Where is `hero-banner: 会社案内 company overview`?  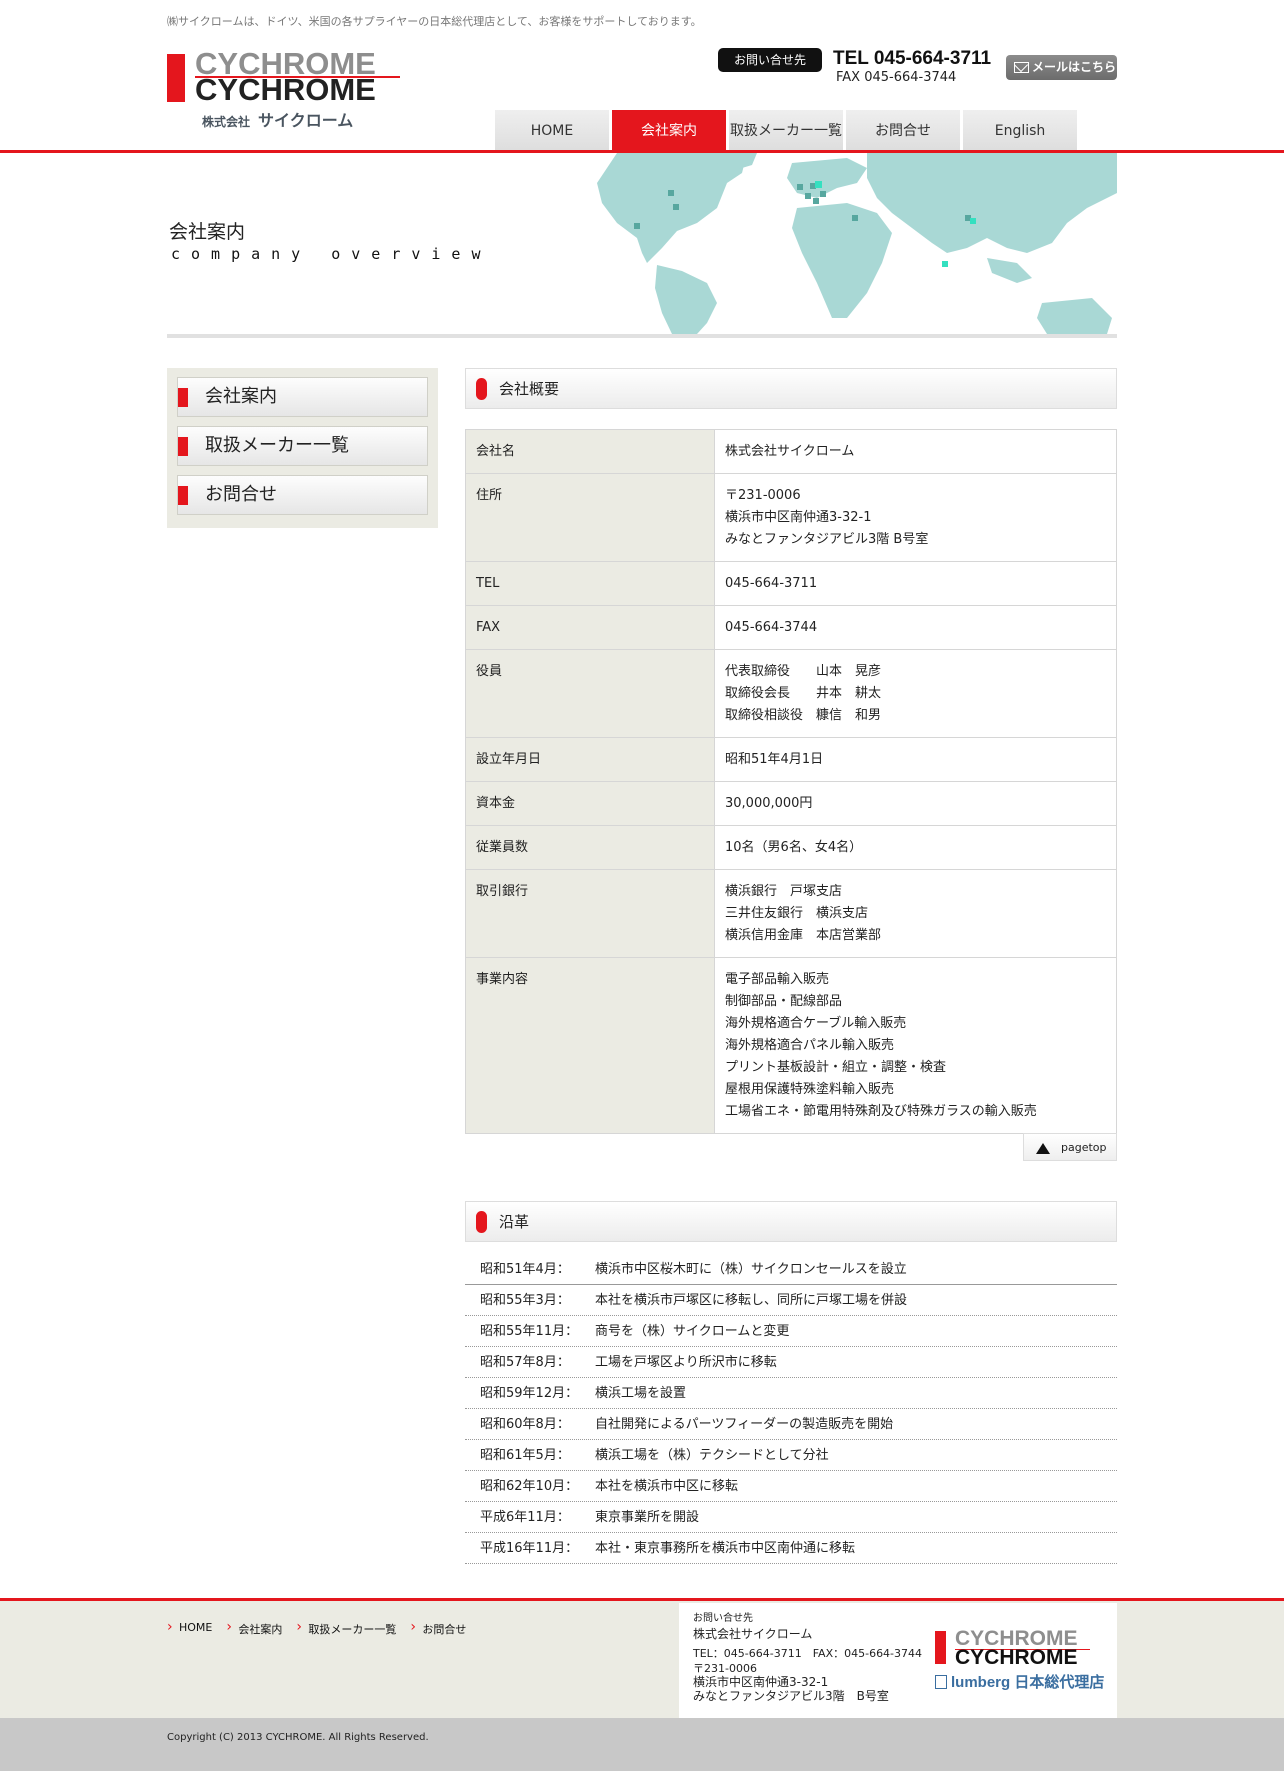
hero-banner: 会社案内 company overview is located at coordinates (642, 245).